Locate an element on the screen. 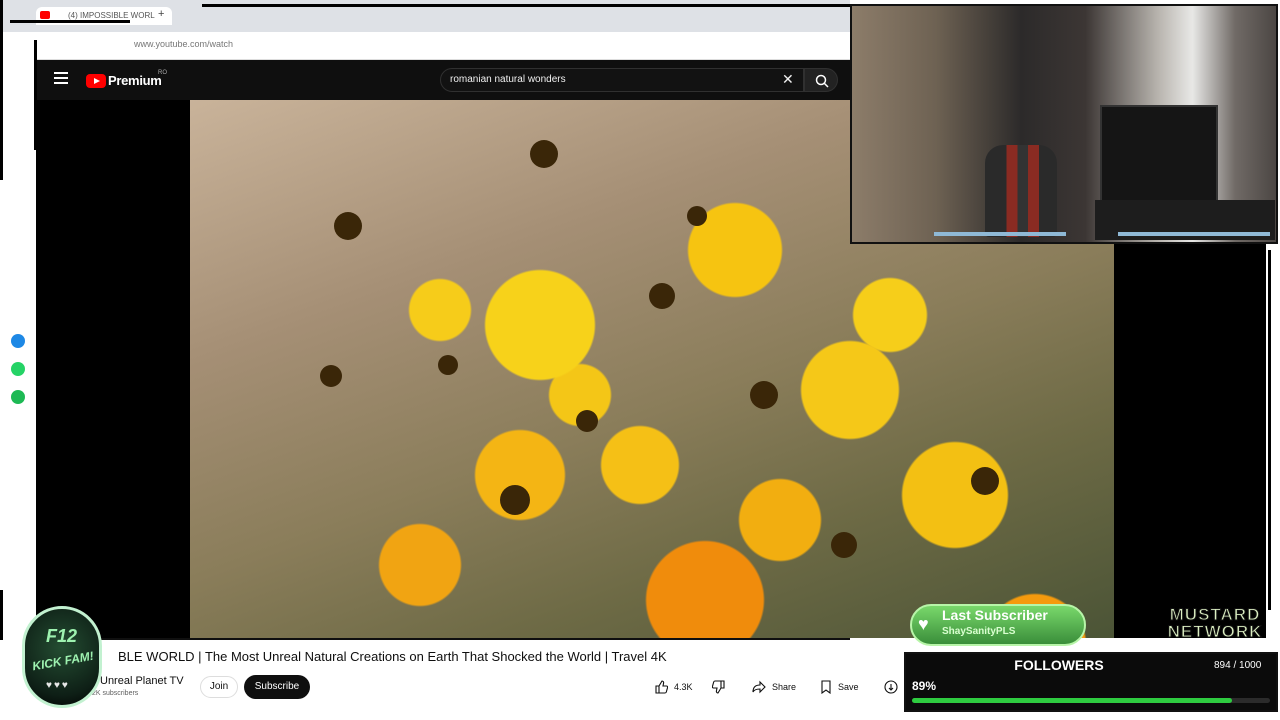  thumbs-up-icon is located at coordinates (661, 687).